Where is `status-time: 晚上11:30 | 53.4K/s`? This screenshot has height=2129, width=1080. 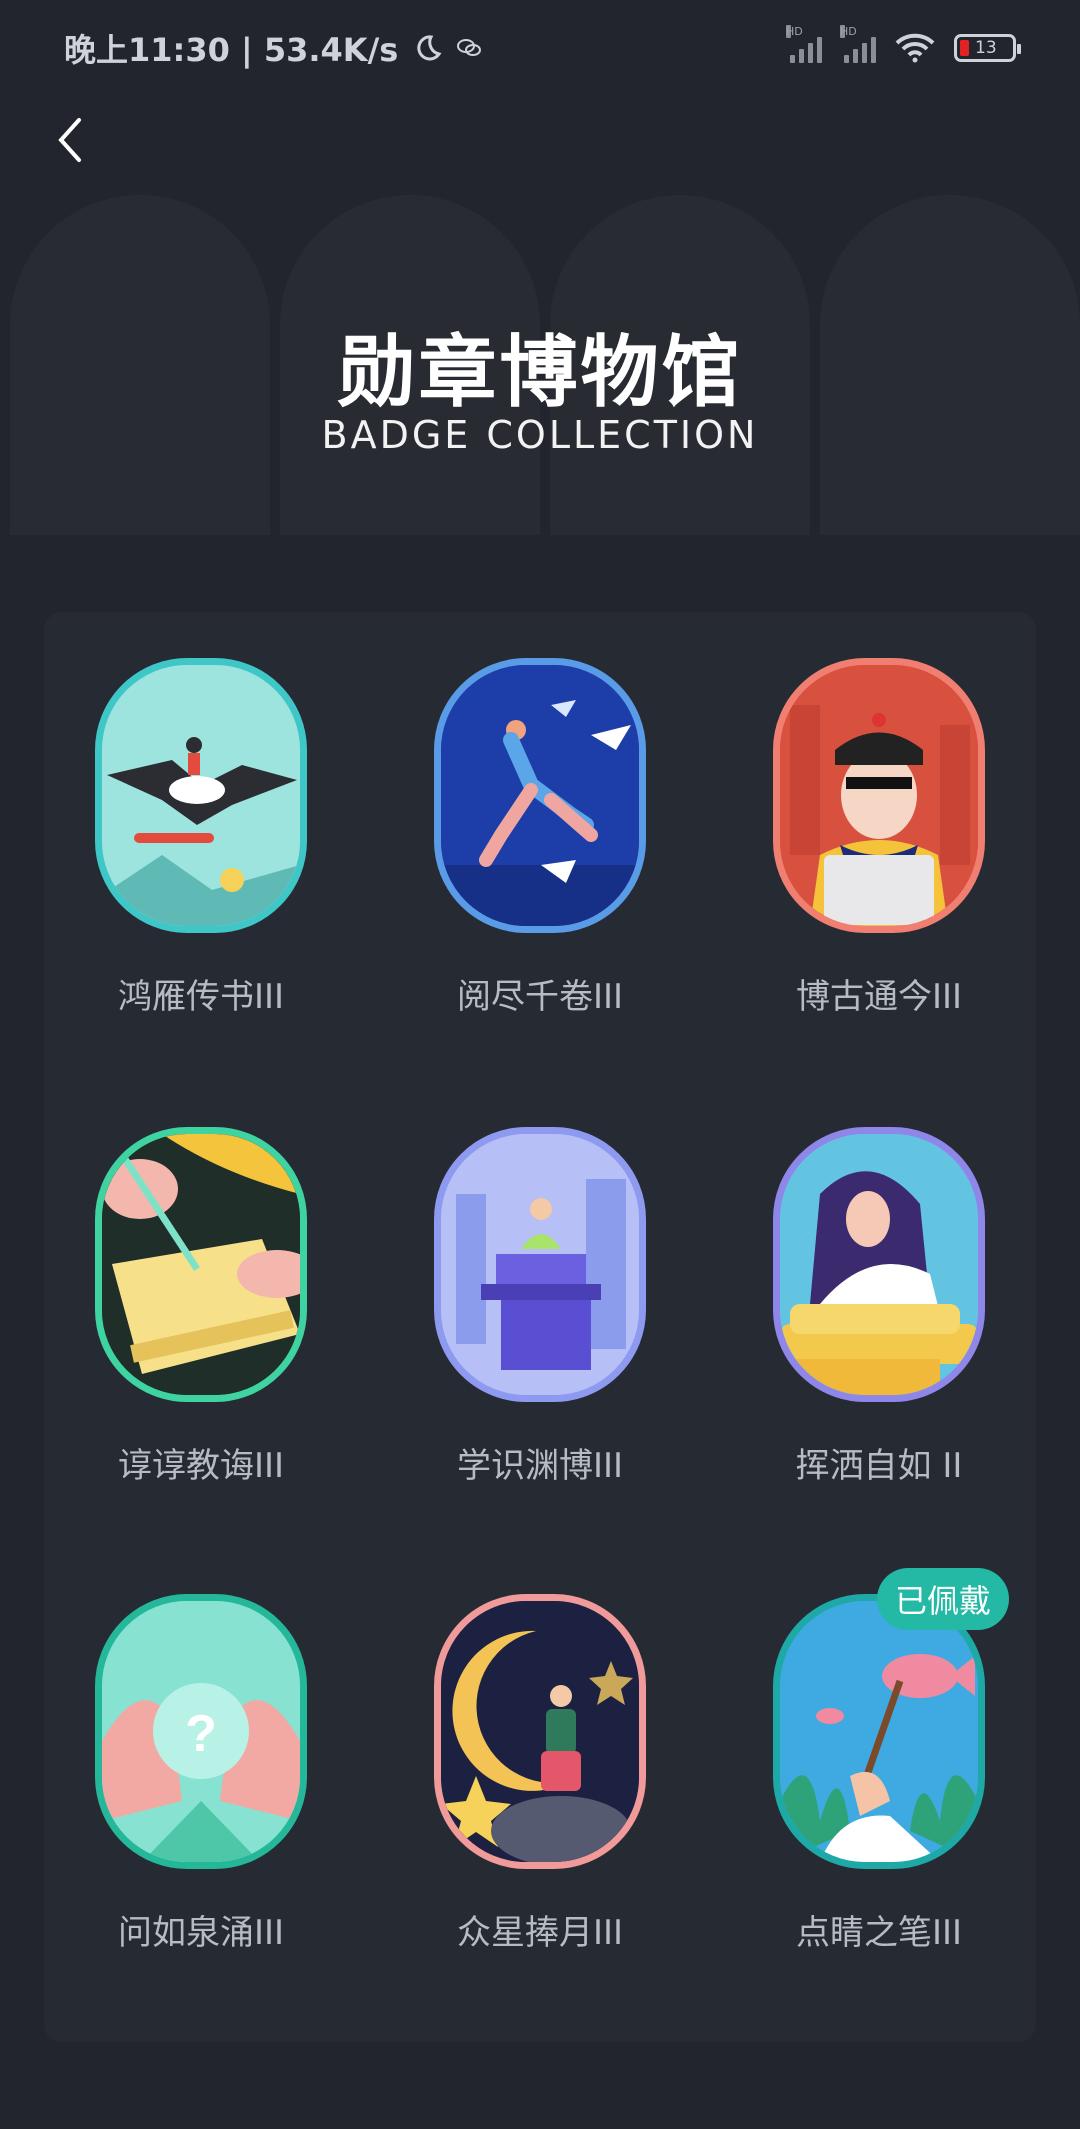 status-time: 晚上11:30 | 53.4K/s is located at coordinates (231, 50).